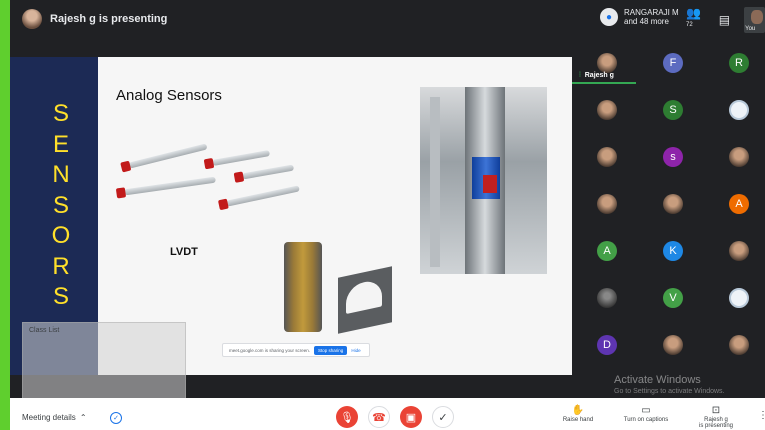 The height and width of the screenshot is (430, 765). I want to click on participant-tile: D, so click(607, 345).